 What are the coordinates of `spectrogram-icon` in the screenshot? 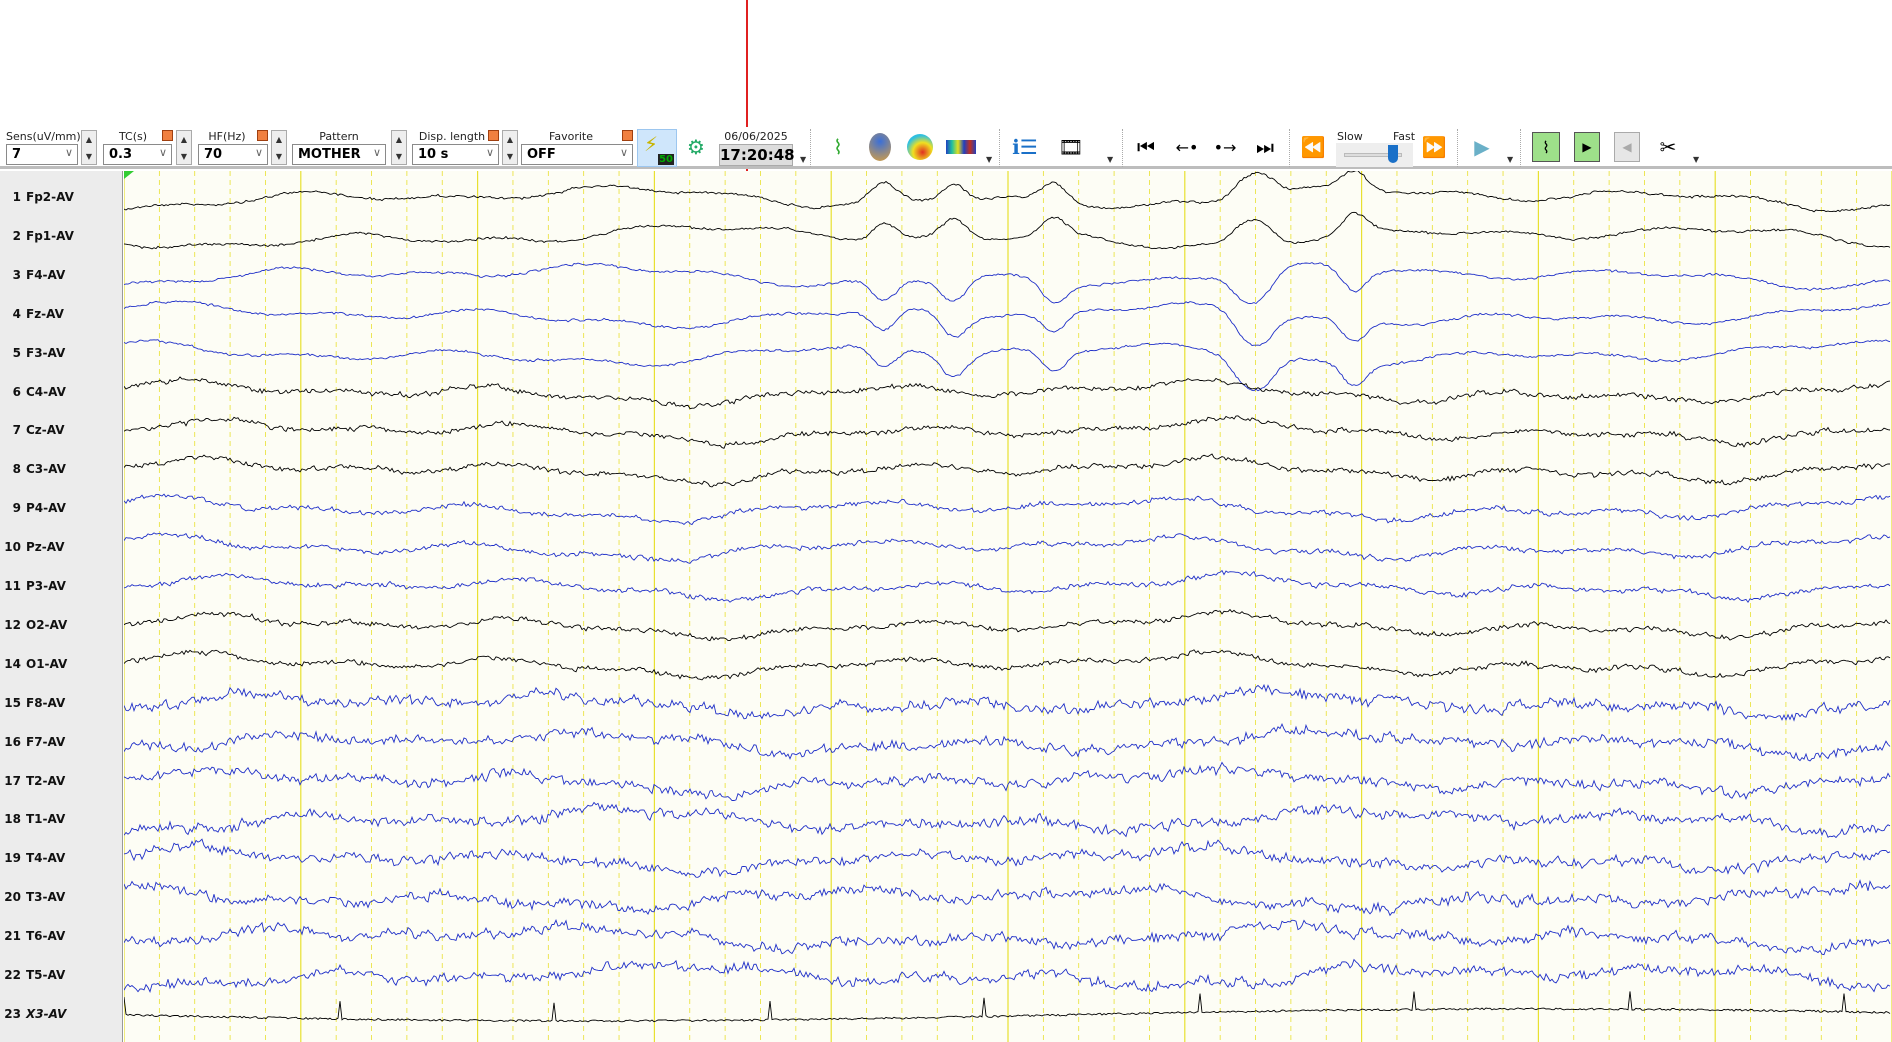 It's located at (961, 147).